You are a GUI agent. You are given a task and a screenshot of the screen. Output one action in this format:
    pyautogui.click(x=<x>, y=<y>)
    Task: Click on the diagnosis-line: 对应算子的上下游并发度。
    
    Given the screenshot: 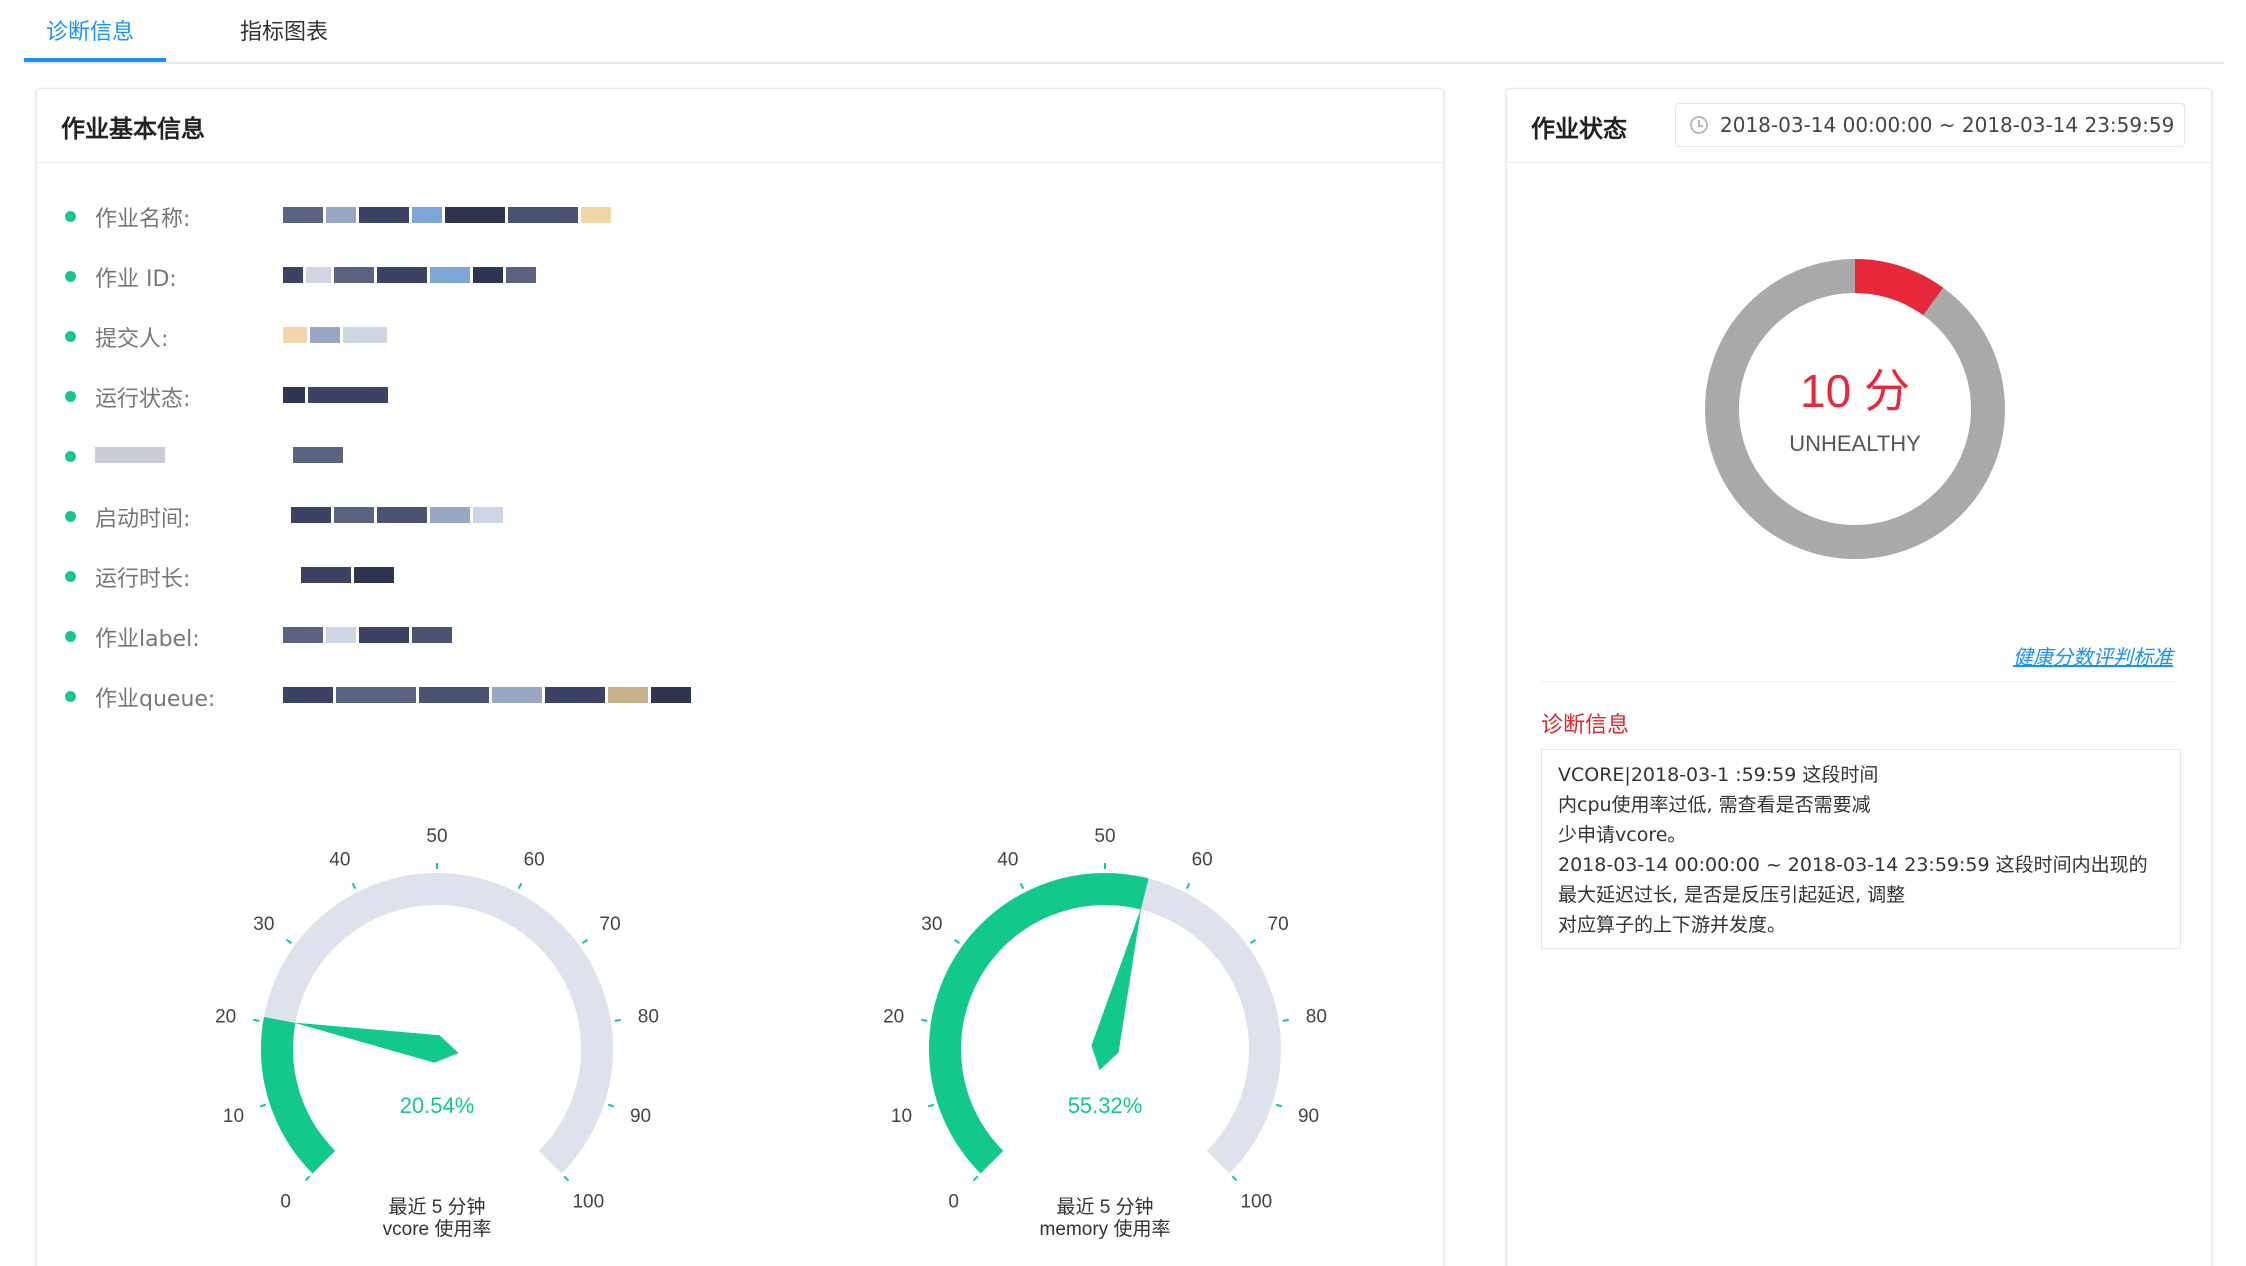 What is the action you would take?
    pyautogui.click(x=1672, y=925)
    